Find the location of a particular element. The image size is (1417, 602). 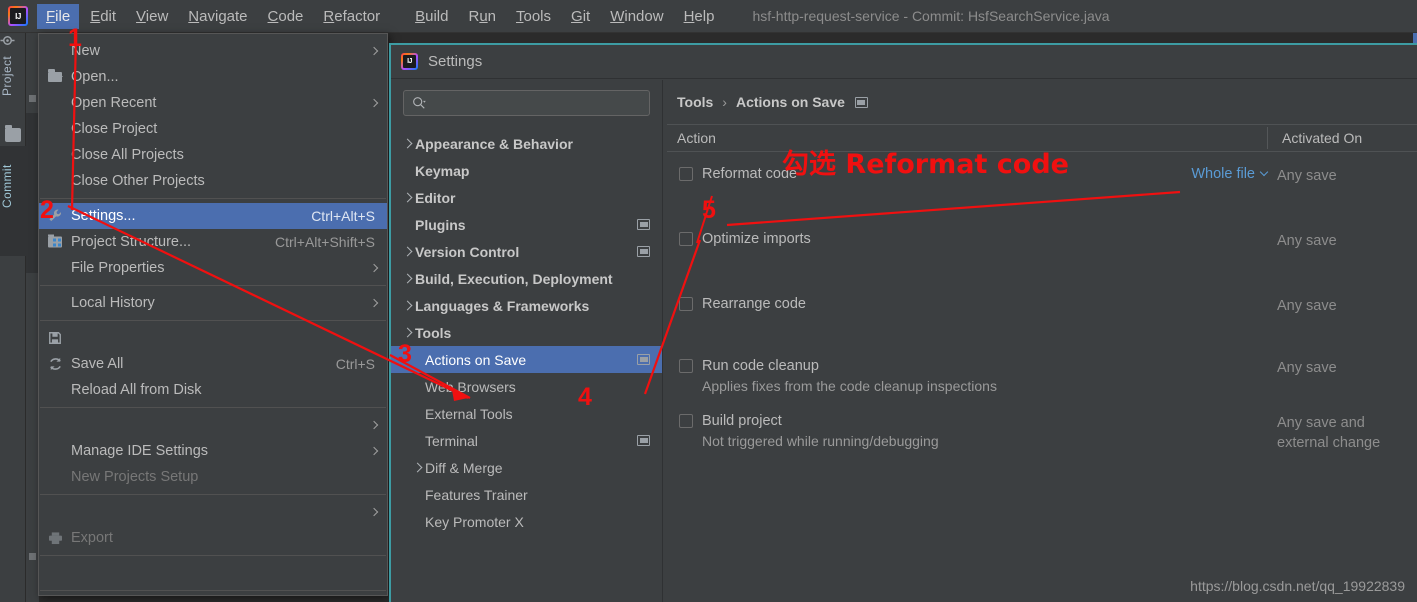

tree-item-diff-merge: Diff & Merge is located at coordinates (526, 467).